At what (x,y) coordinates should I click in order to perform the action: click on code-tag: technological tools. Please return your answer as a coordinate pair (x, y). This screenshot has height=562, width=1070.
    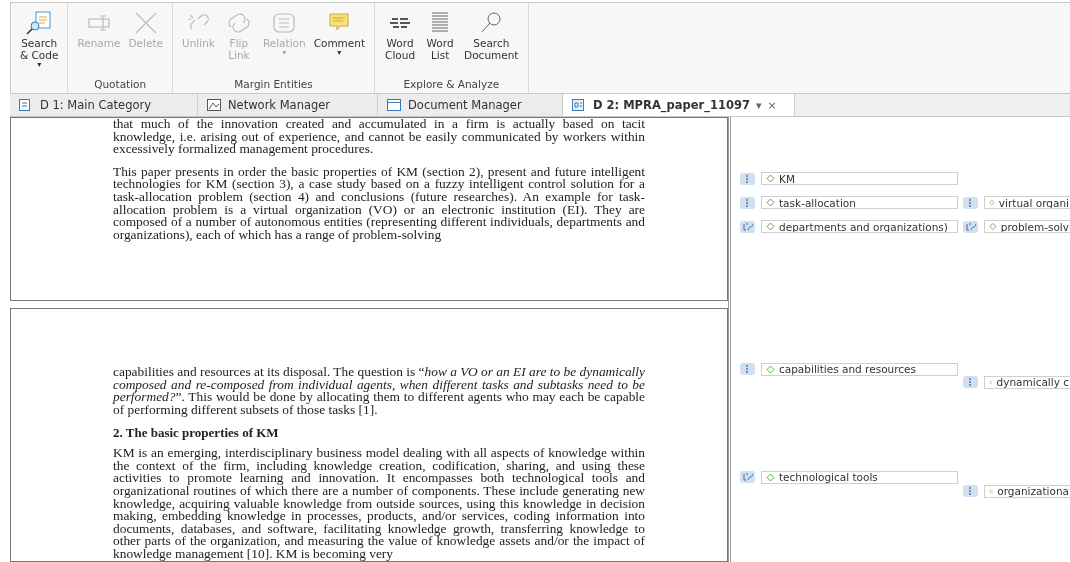
    Looking at the image, I should click on (859, 477).